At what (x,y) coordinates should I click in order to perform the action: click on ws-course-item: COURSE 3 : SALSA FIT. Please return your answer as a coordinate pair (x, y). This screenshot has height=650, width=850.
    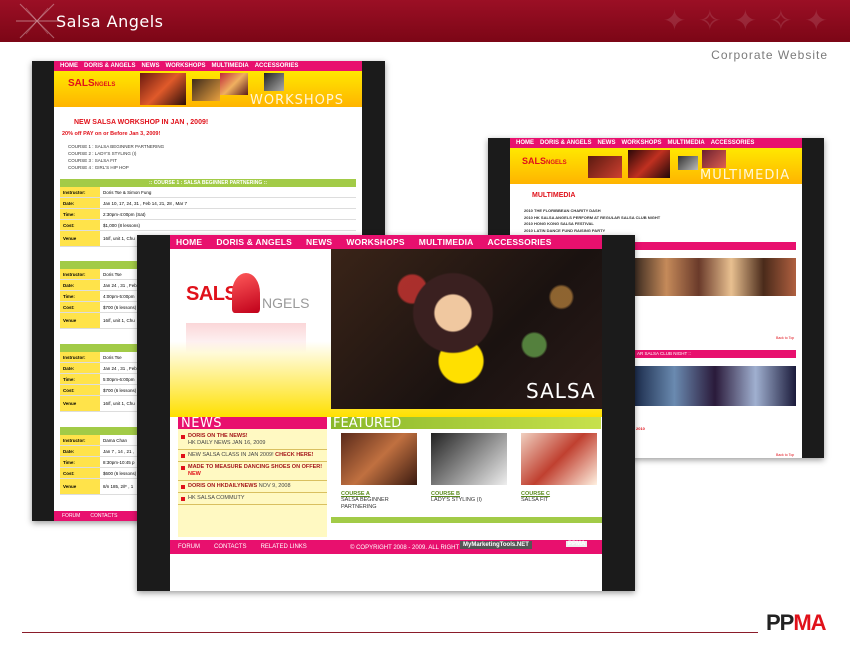
    Looking at the image, I should click on (116, 160).